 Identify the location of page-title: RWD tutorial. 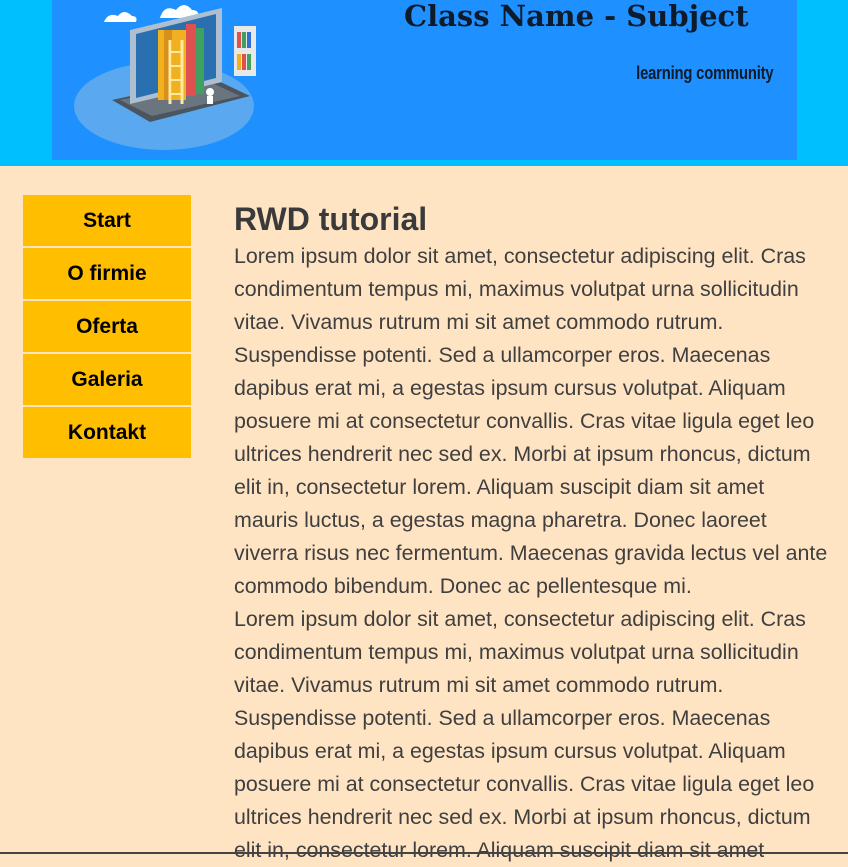
(331, 219).